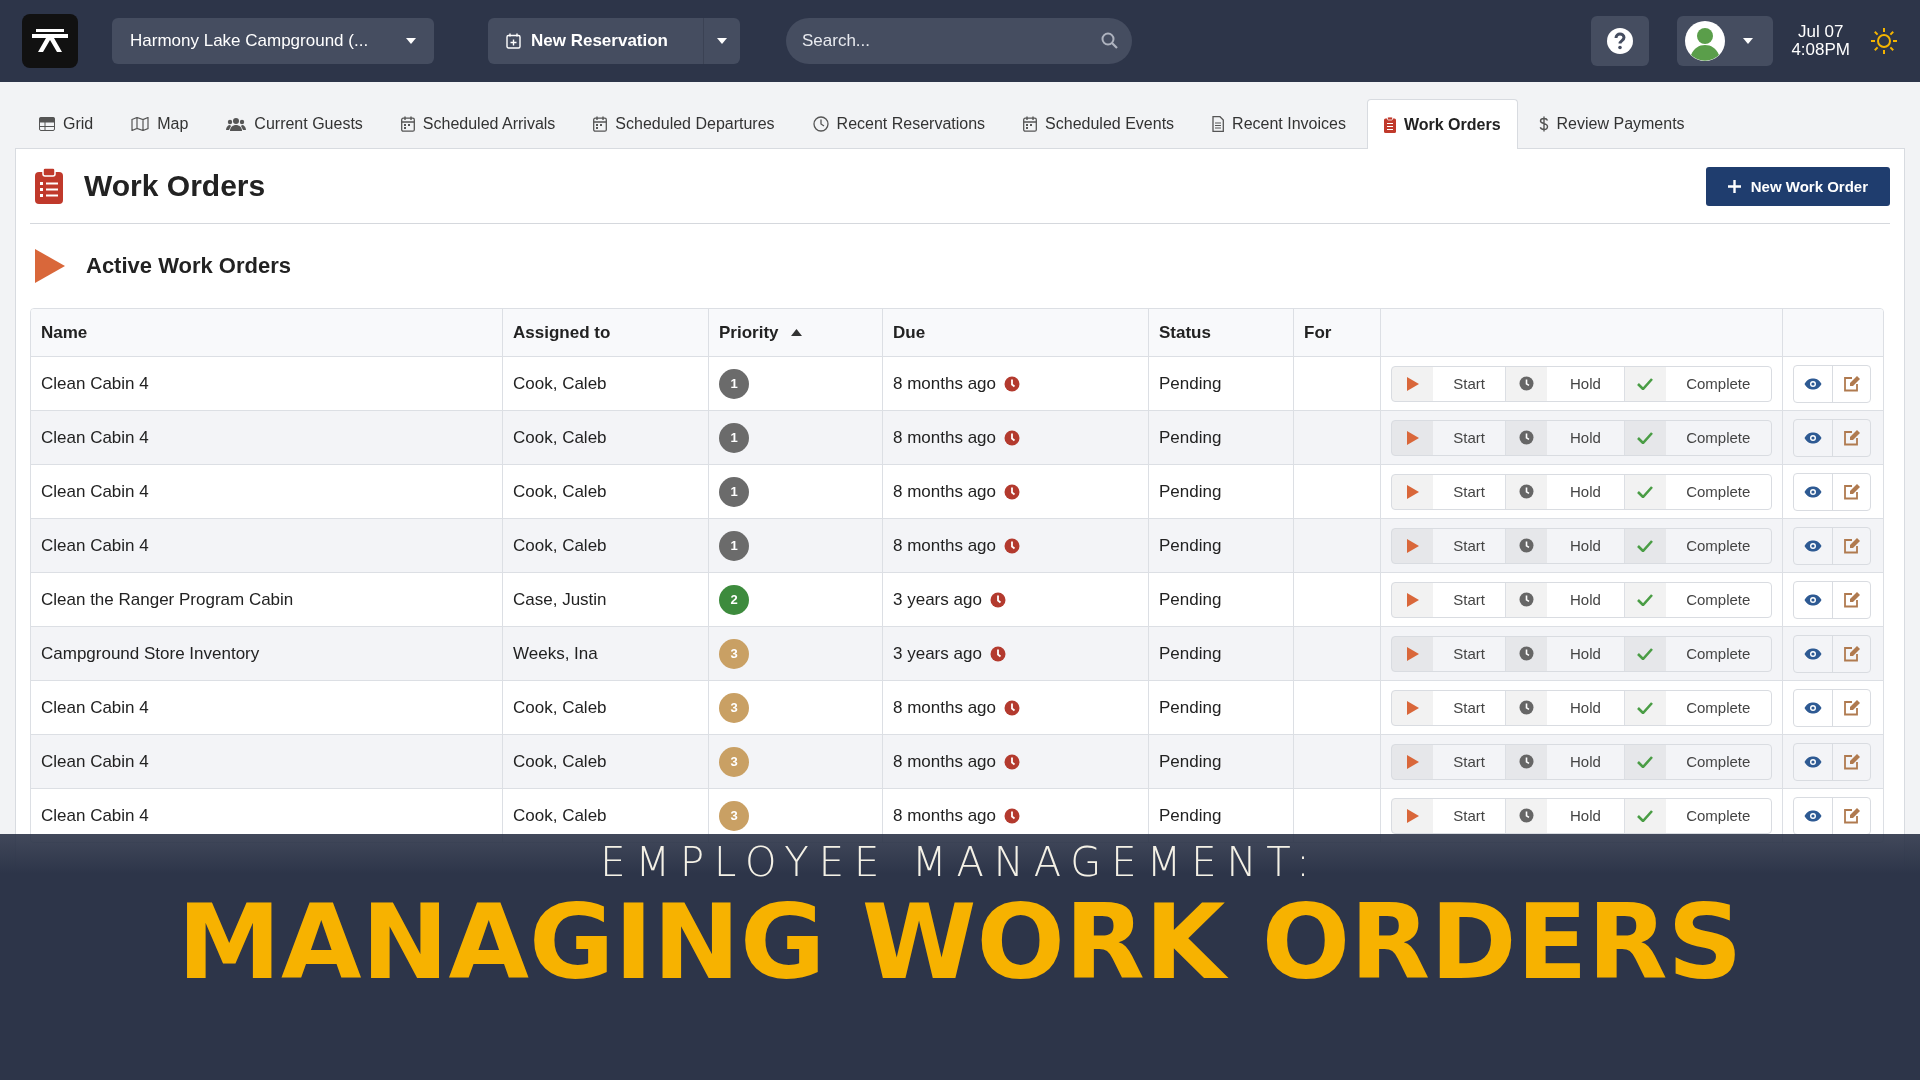  Describe the element at coordinates (1821, 32) in the screenshot. I see `date-text: Jul 07` at that location.